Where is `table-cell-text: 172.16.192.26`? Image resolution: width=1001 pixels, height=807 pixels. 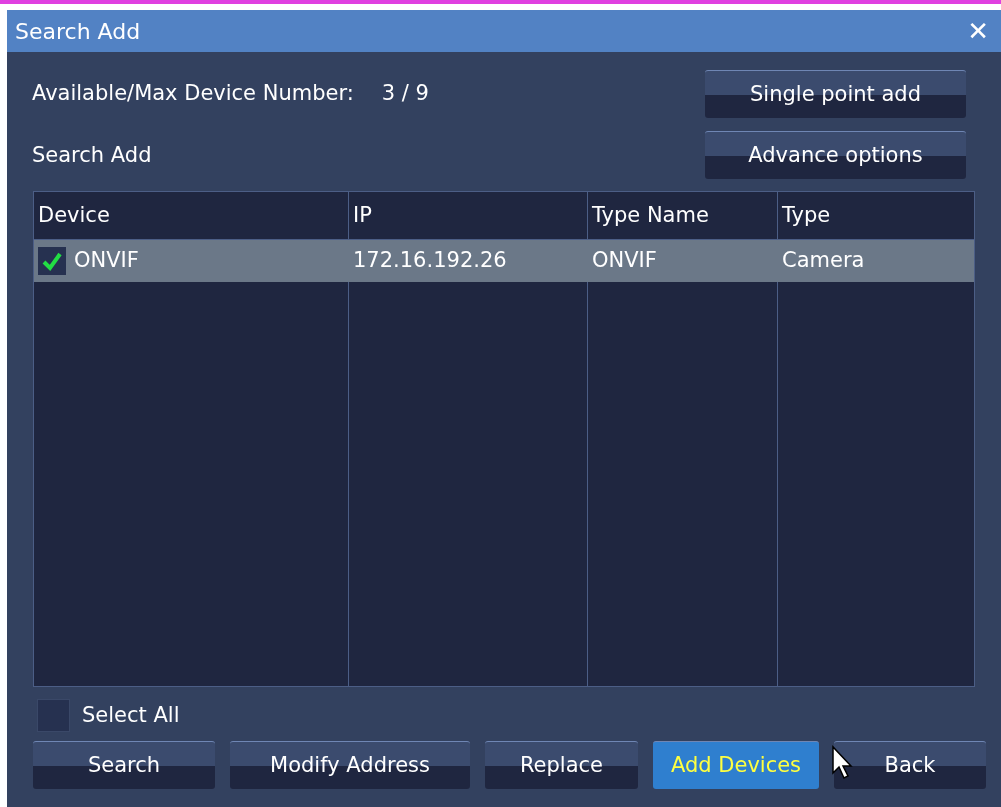 table-cell-text: 172.16.192.26 is located at coordinates (430, 261).